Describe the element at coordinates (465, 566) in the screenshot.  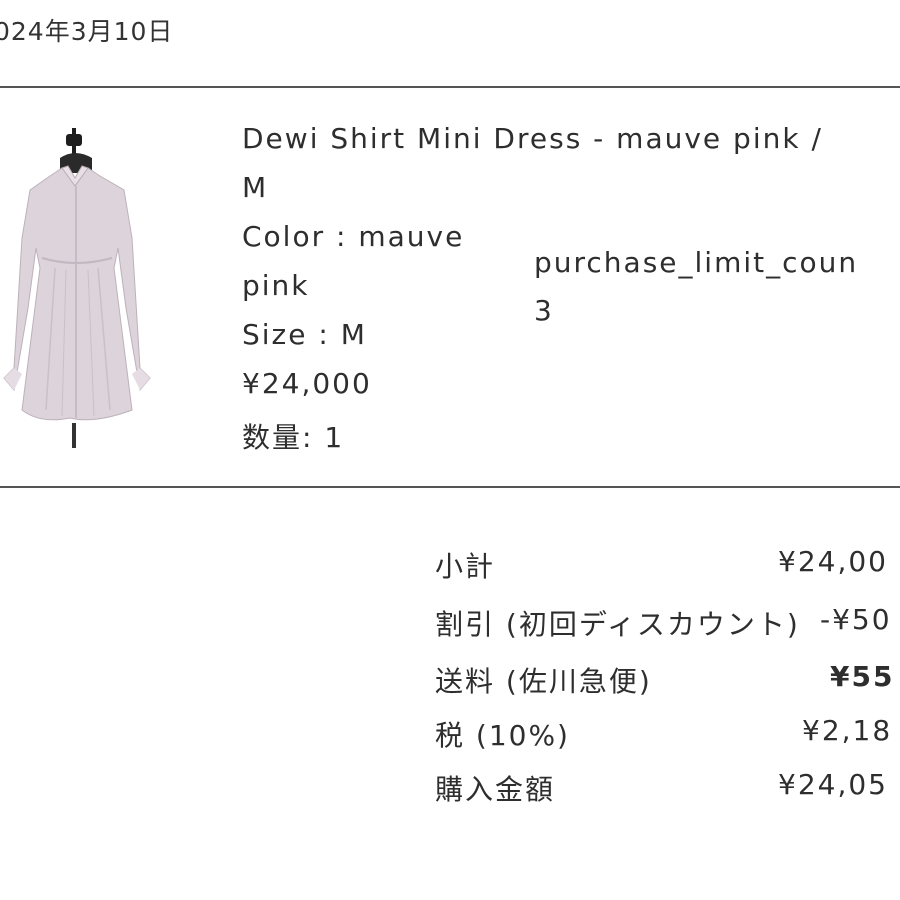
I see `subtotal-label: 小計` at that location.